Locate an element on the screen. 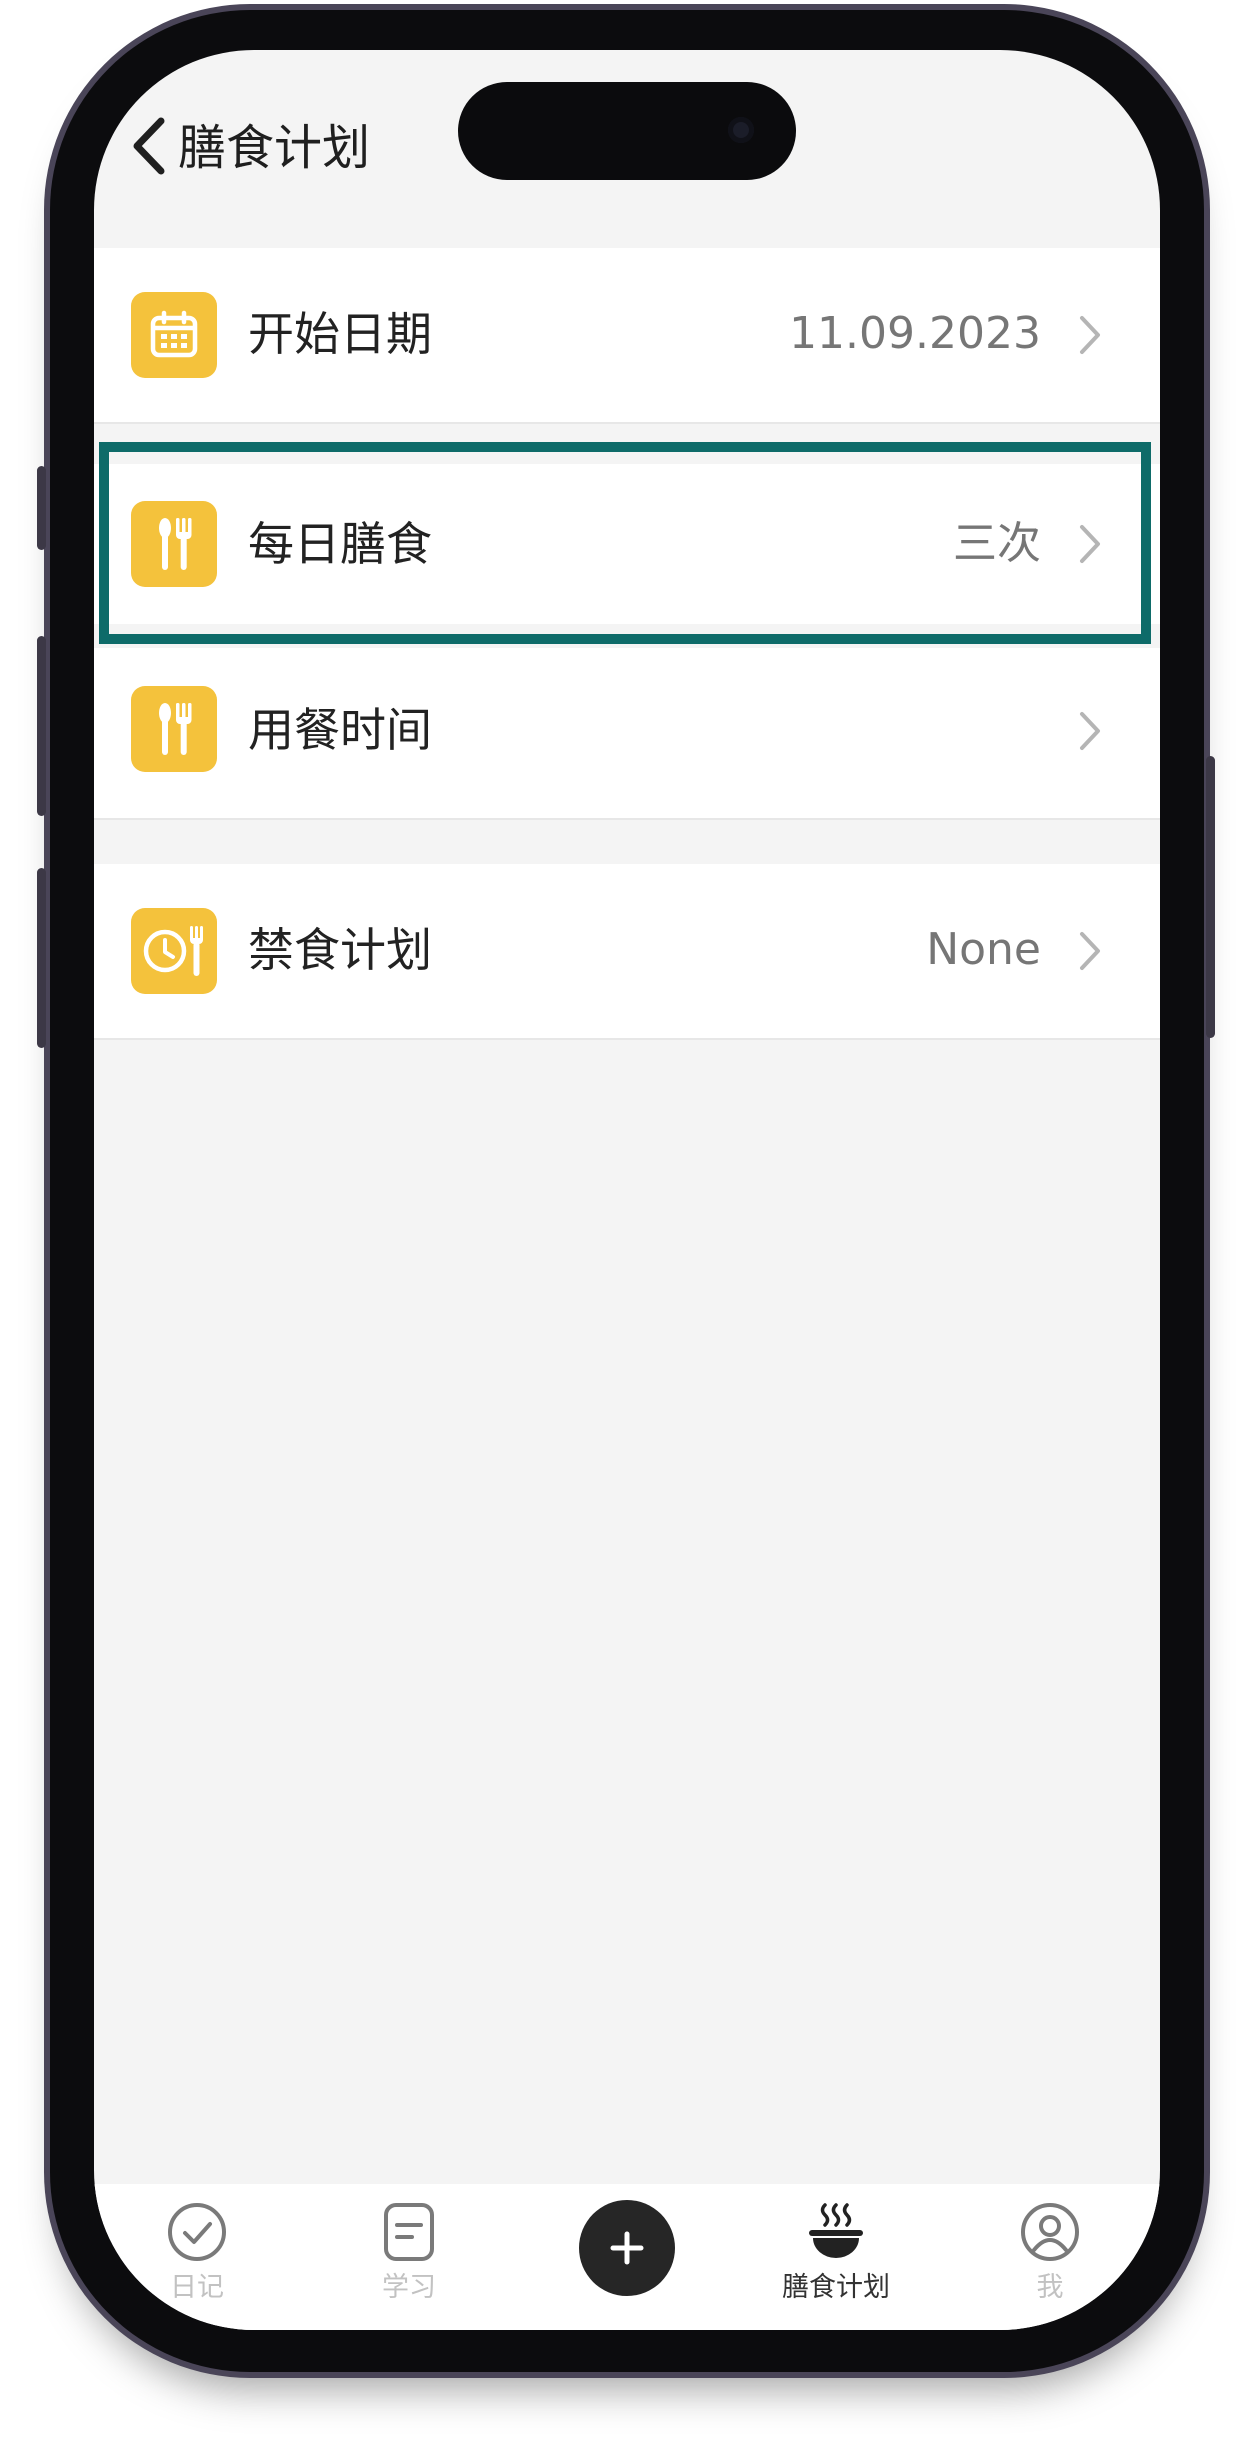 The height and width of the screenshot is (2464, 1253). chevron-left-icon is located at coordinates (149, 146).